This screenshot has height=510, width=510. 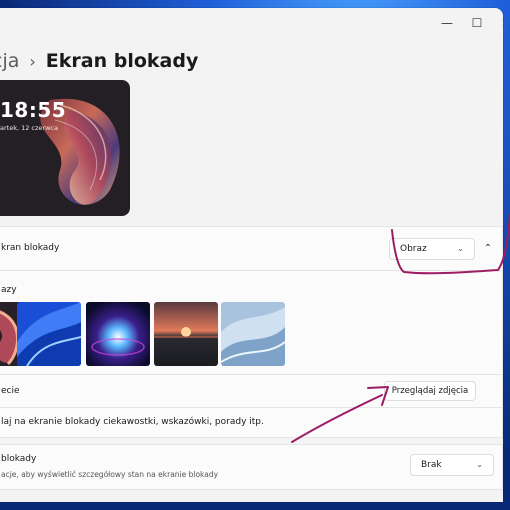 What do you see at coordinates (65, 148) in the screenshot?
I see `lock-screen-preview: 18:55 artek, 12 czerwca` at bounding box center [65, 148].